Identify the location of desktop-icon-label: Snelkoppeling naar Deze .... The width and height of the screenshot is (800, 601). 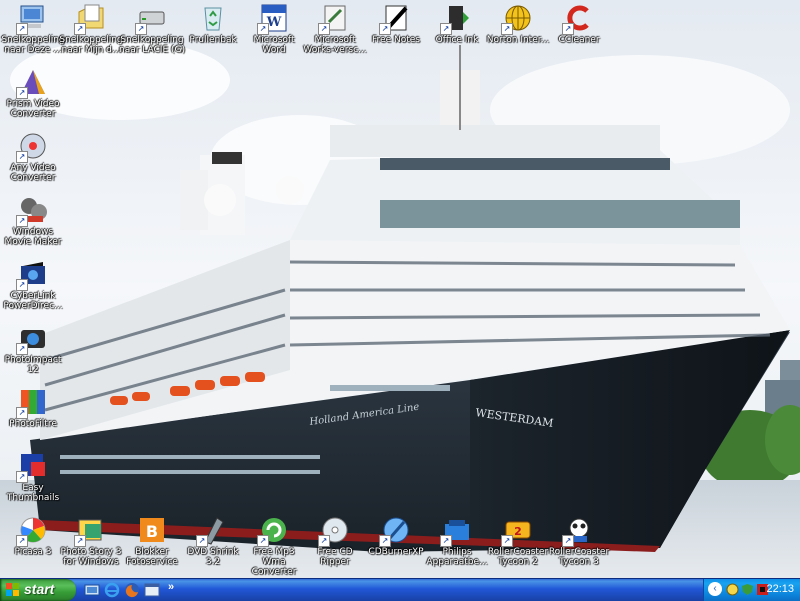
(33, 45).